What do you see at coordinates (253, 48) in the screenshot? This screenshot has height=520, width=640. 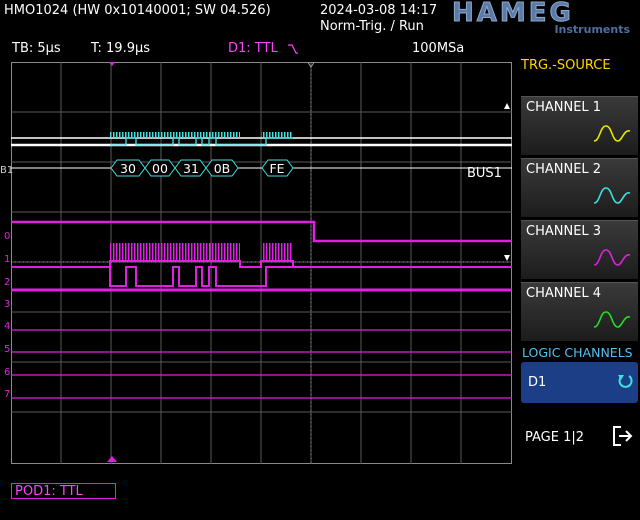 I see `trigger-source: D1: TTL` at bounding box center [253, 48].